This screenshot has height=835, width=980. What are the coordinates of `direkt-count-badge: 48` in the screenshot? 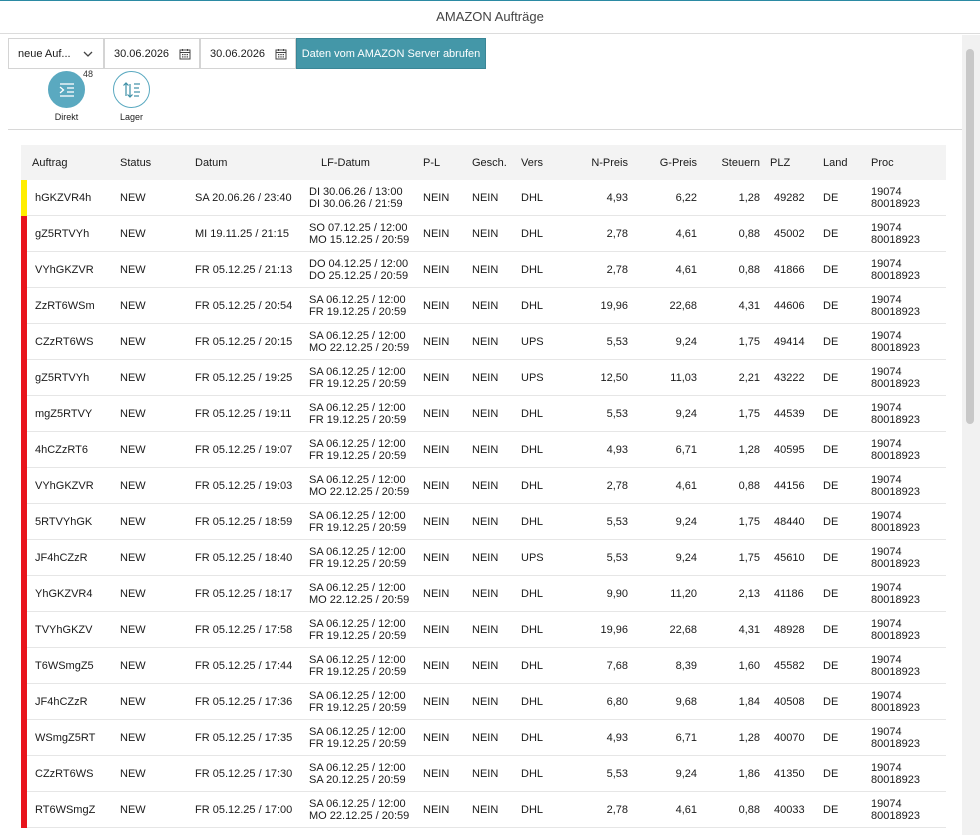 It's located at (88, 74).